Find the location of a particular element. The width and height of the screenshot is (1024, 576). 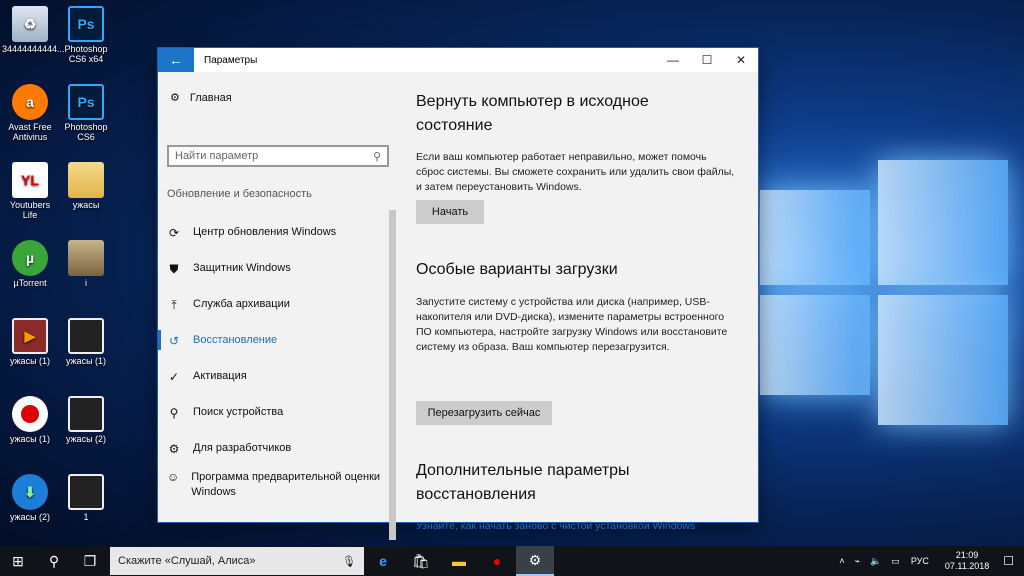

desktop-icon-video-1: ужасы (1) is located at coordinates (86, 342).